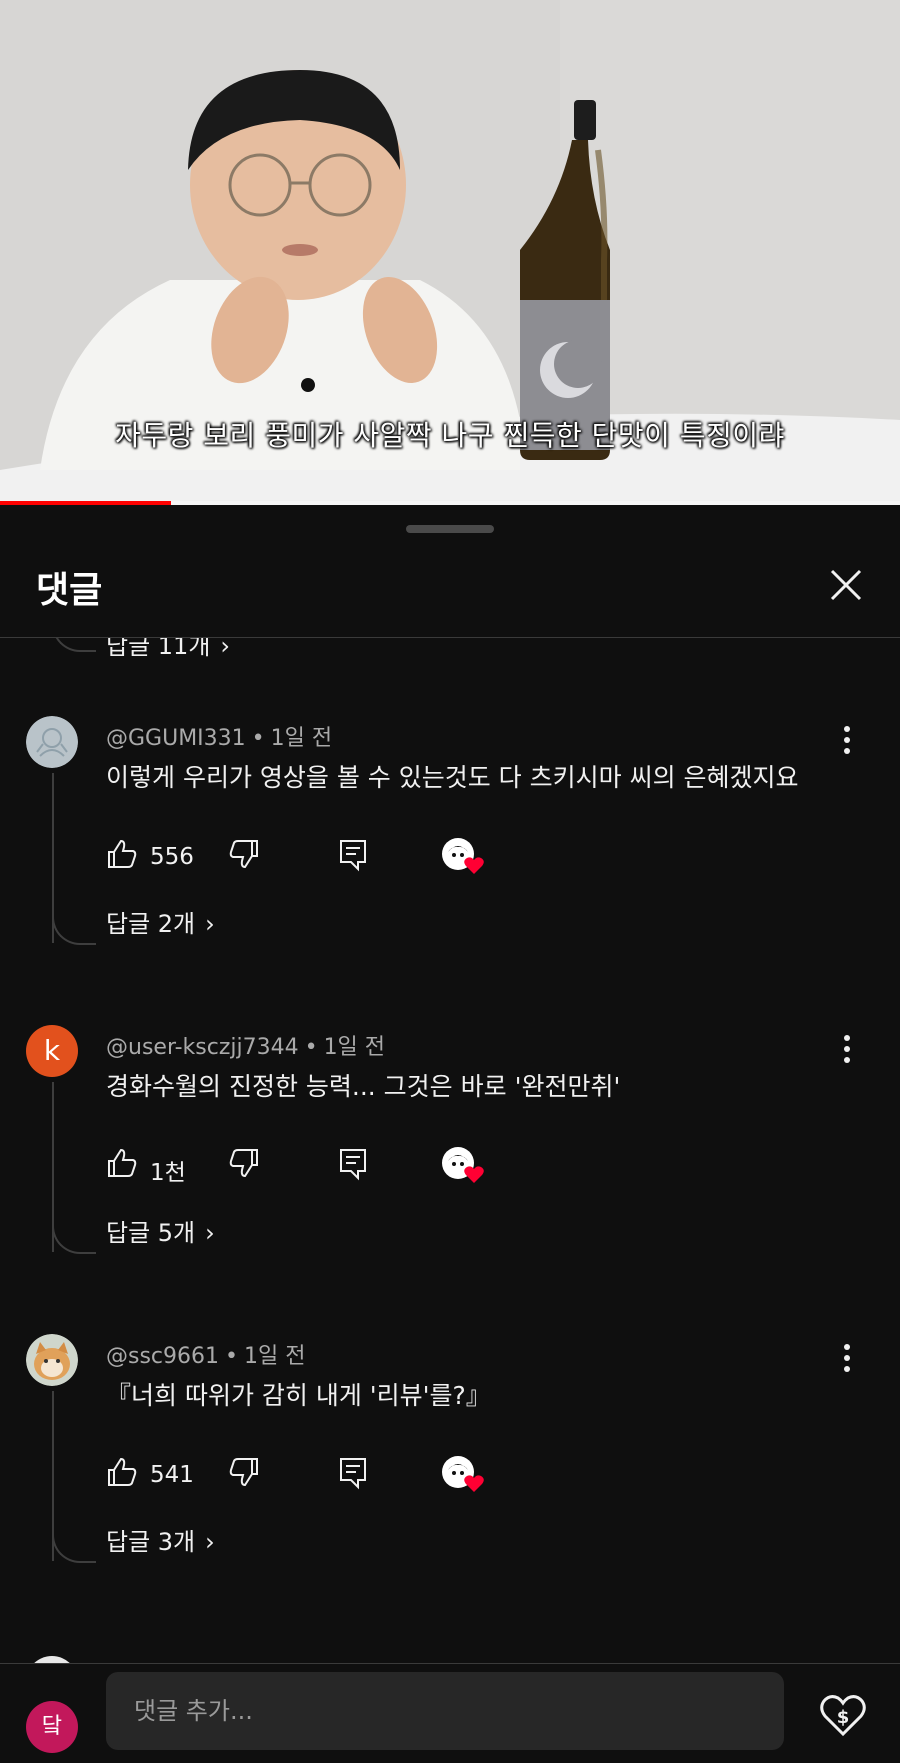 This screenshot has height=1763, width=900. I want to click on replies-label: 답글 5개, so click(151, 1233).